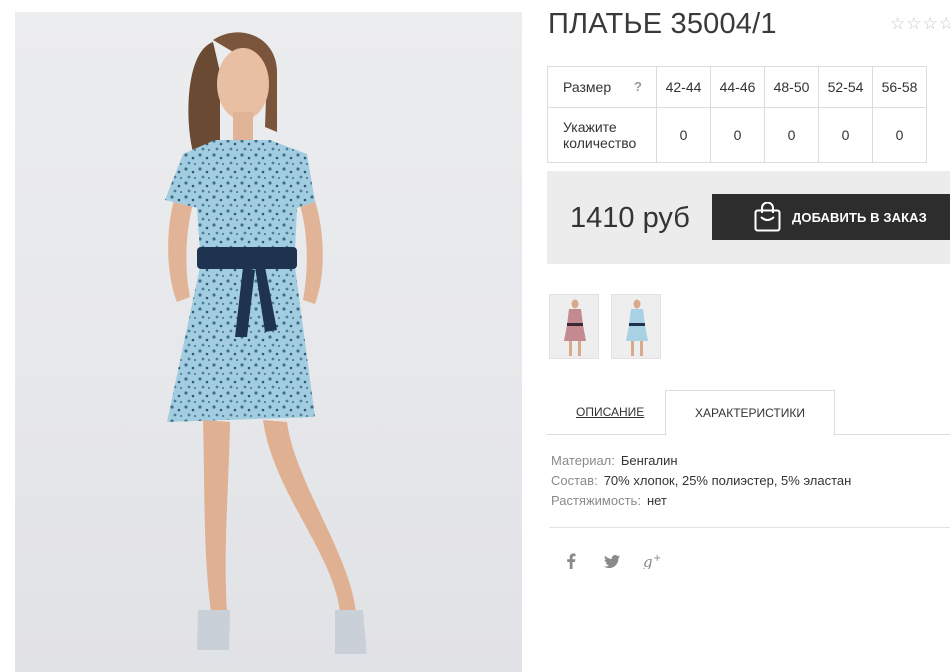  What do you see at coordinates (791, 87) in the screenshot?
I see `size-cell: 48-50` at bounding box center [791, 87].